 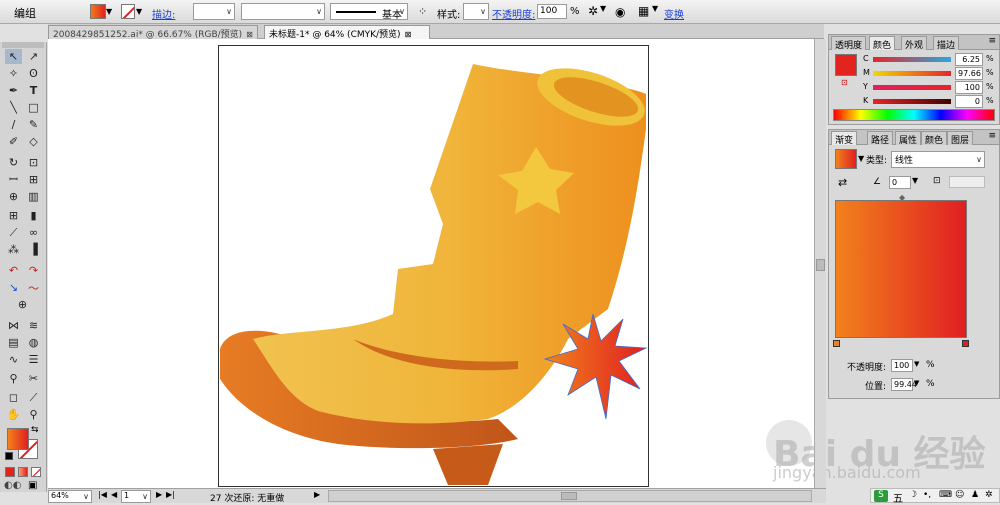 What do you see at coordinates (13, 196) in the screenshot?
I see `shape-builder-tool-icon: ⊕` at bounding box center [13, 196].